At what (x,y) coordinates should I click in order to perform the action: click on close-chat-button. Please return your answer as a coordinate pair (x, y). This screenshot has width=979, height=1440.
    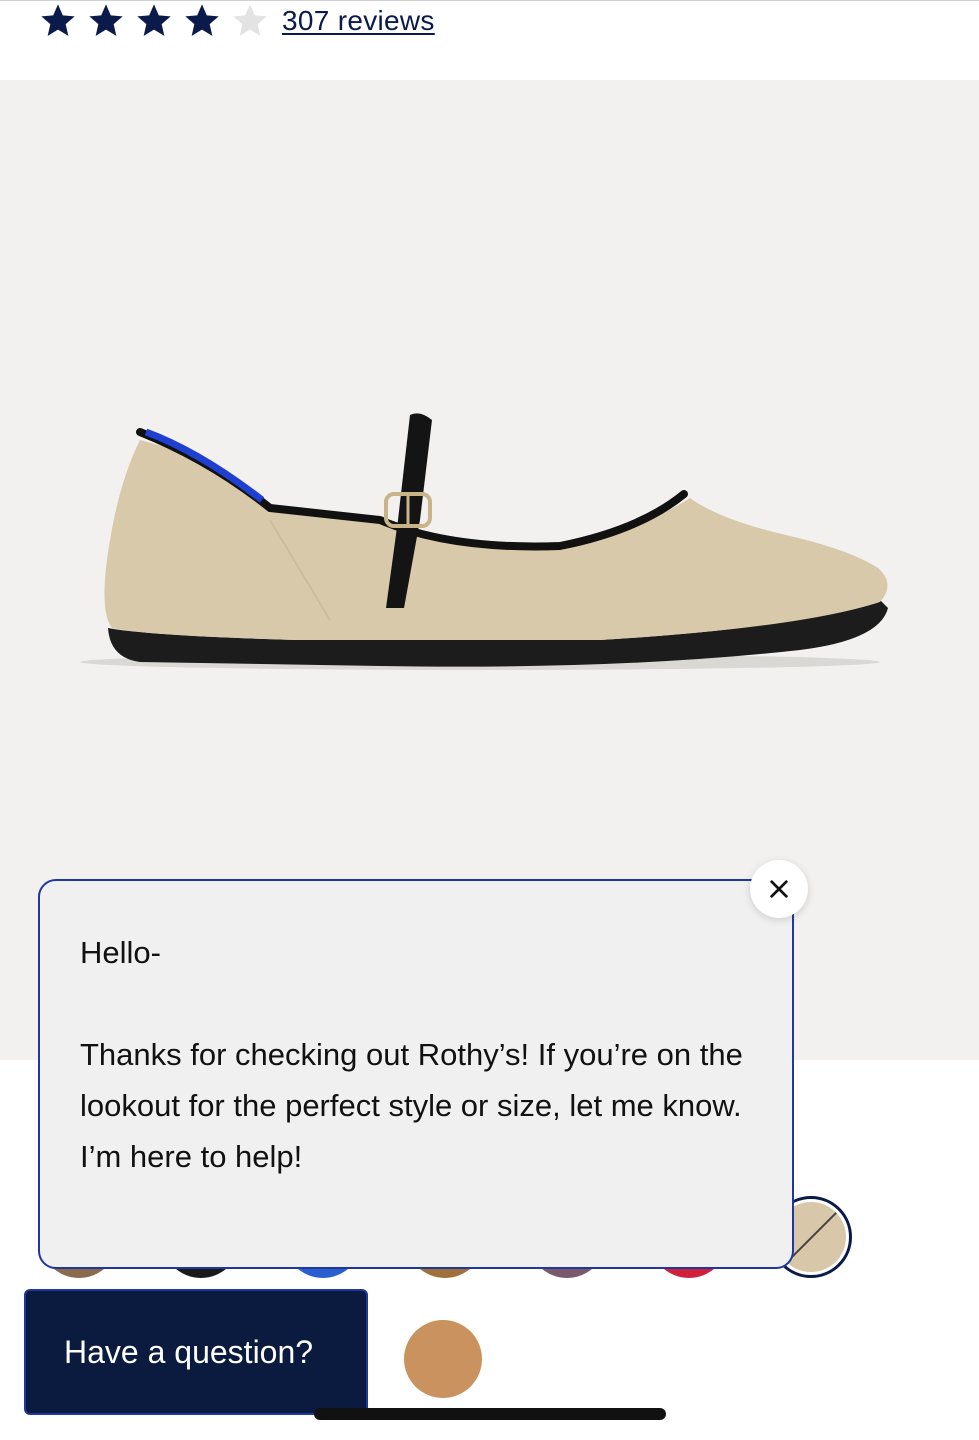
    Looking at the image, I should click on (779, 889).